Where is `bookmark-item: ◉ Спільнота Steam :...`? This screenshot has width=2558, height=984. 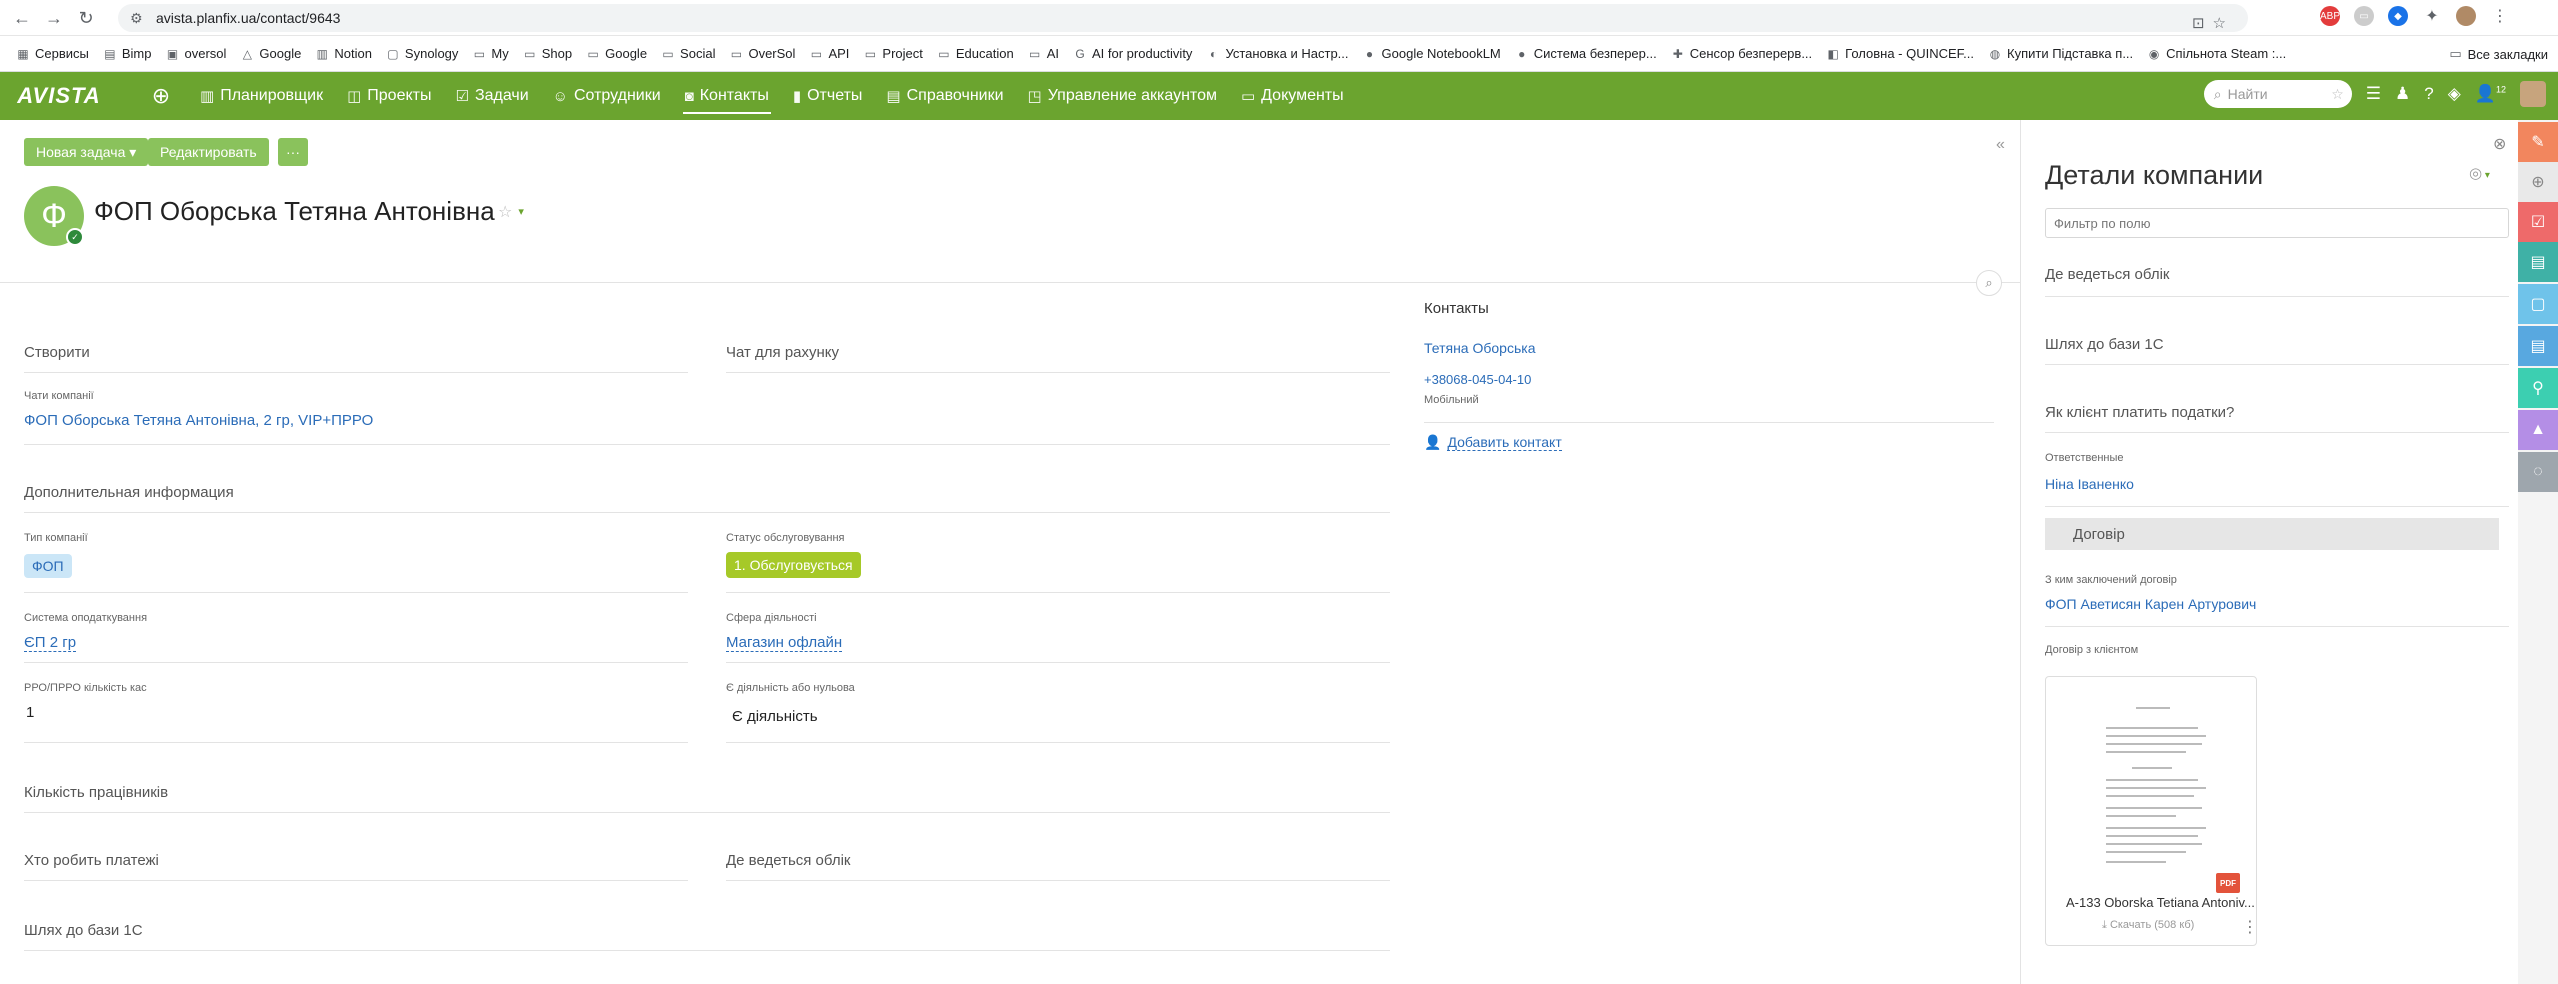
bookmark-item: ◉ Спільнота Steam :... is located at coordinates (2216, 53).